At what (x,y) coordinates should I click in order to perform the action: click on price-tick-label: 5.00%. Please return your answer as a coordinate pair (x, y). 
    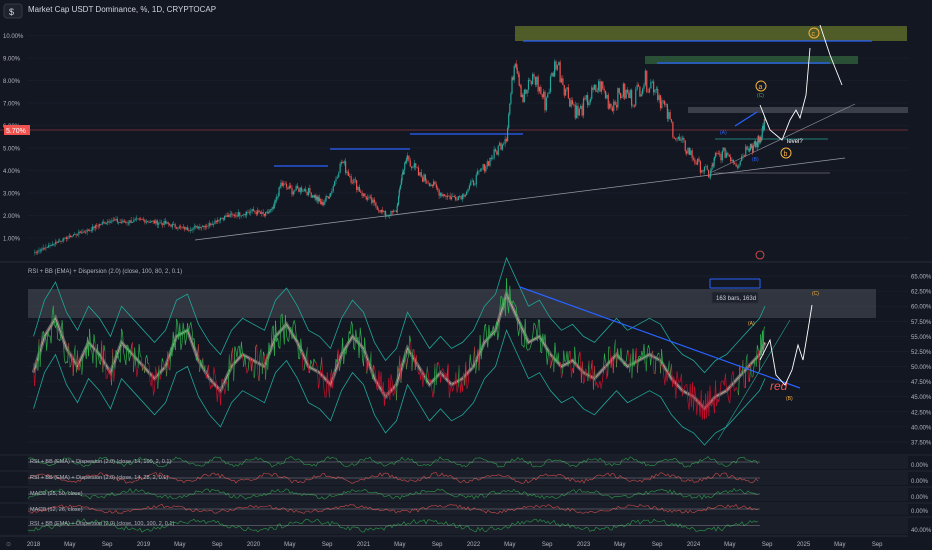
    Looking at the image, I should click on (12, 150).